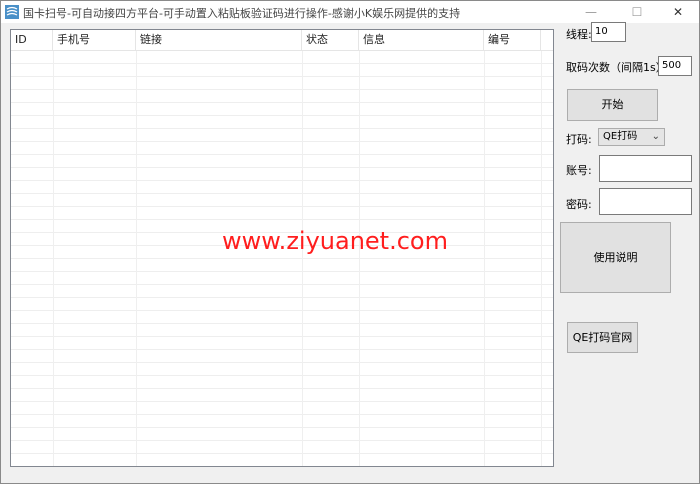 Image resolution: width=700 pixels, height=484 pixels. I want to click on fetch-count-label: 取码次数（间隔1s）, so click(616, 67).